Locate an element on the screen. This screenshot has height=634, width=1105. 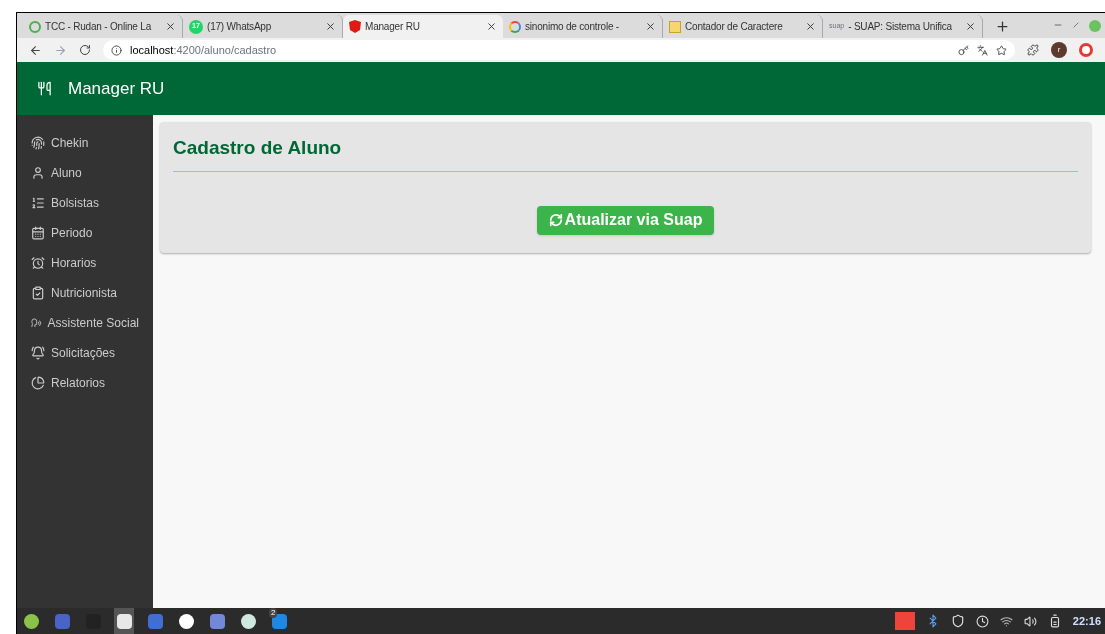
app-title: Manager RU is located at coordinates (116, 88).